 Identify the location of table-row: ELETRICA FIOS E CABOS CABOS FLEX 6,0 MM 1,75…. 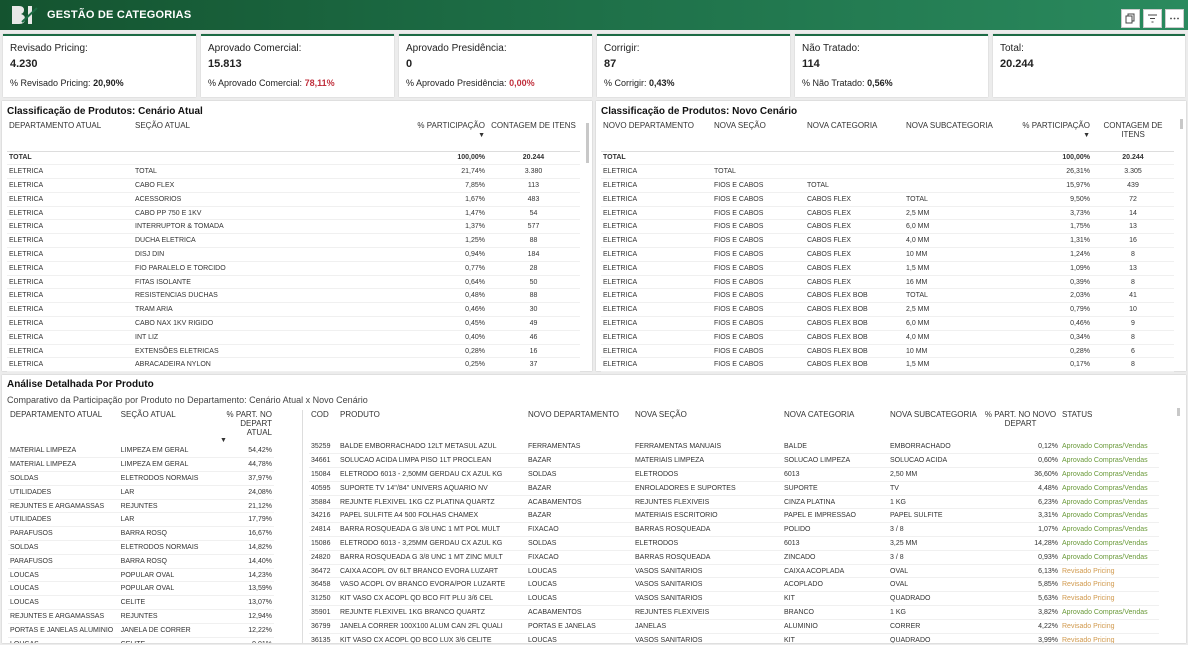
(887, 227).